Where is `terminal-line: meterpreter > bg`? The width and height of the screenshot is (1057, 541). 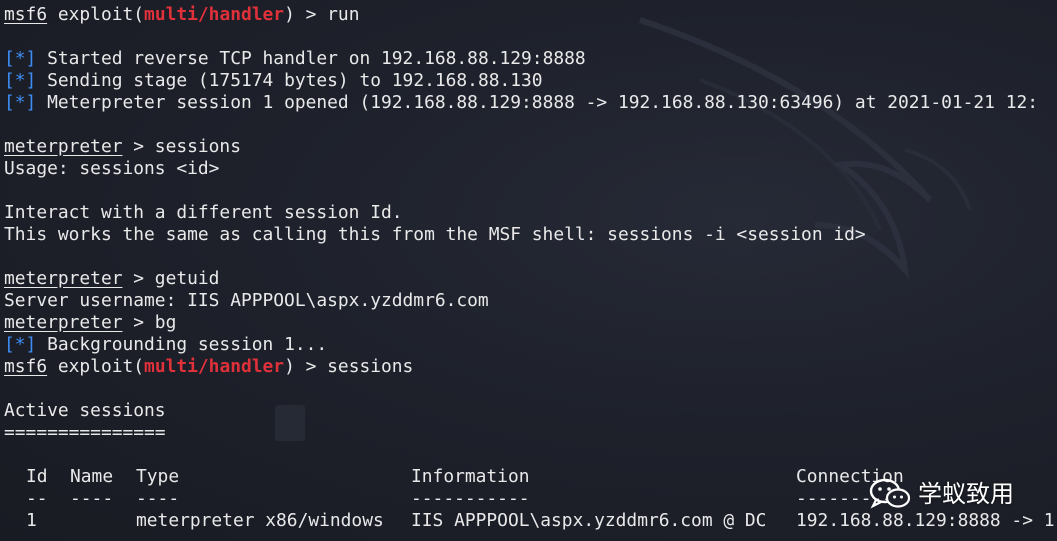
terminal-line: meterpreter > bg is located at coordinates (530, 323).